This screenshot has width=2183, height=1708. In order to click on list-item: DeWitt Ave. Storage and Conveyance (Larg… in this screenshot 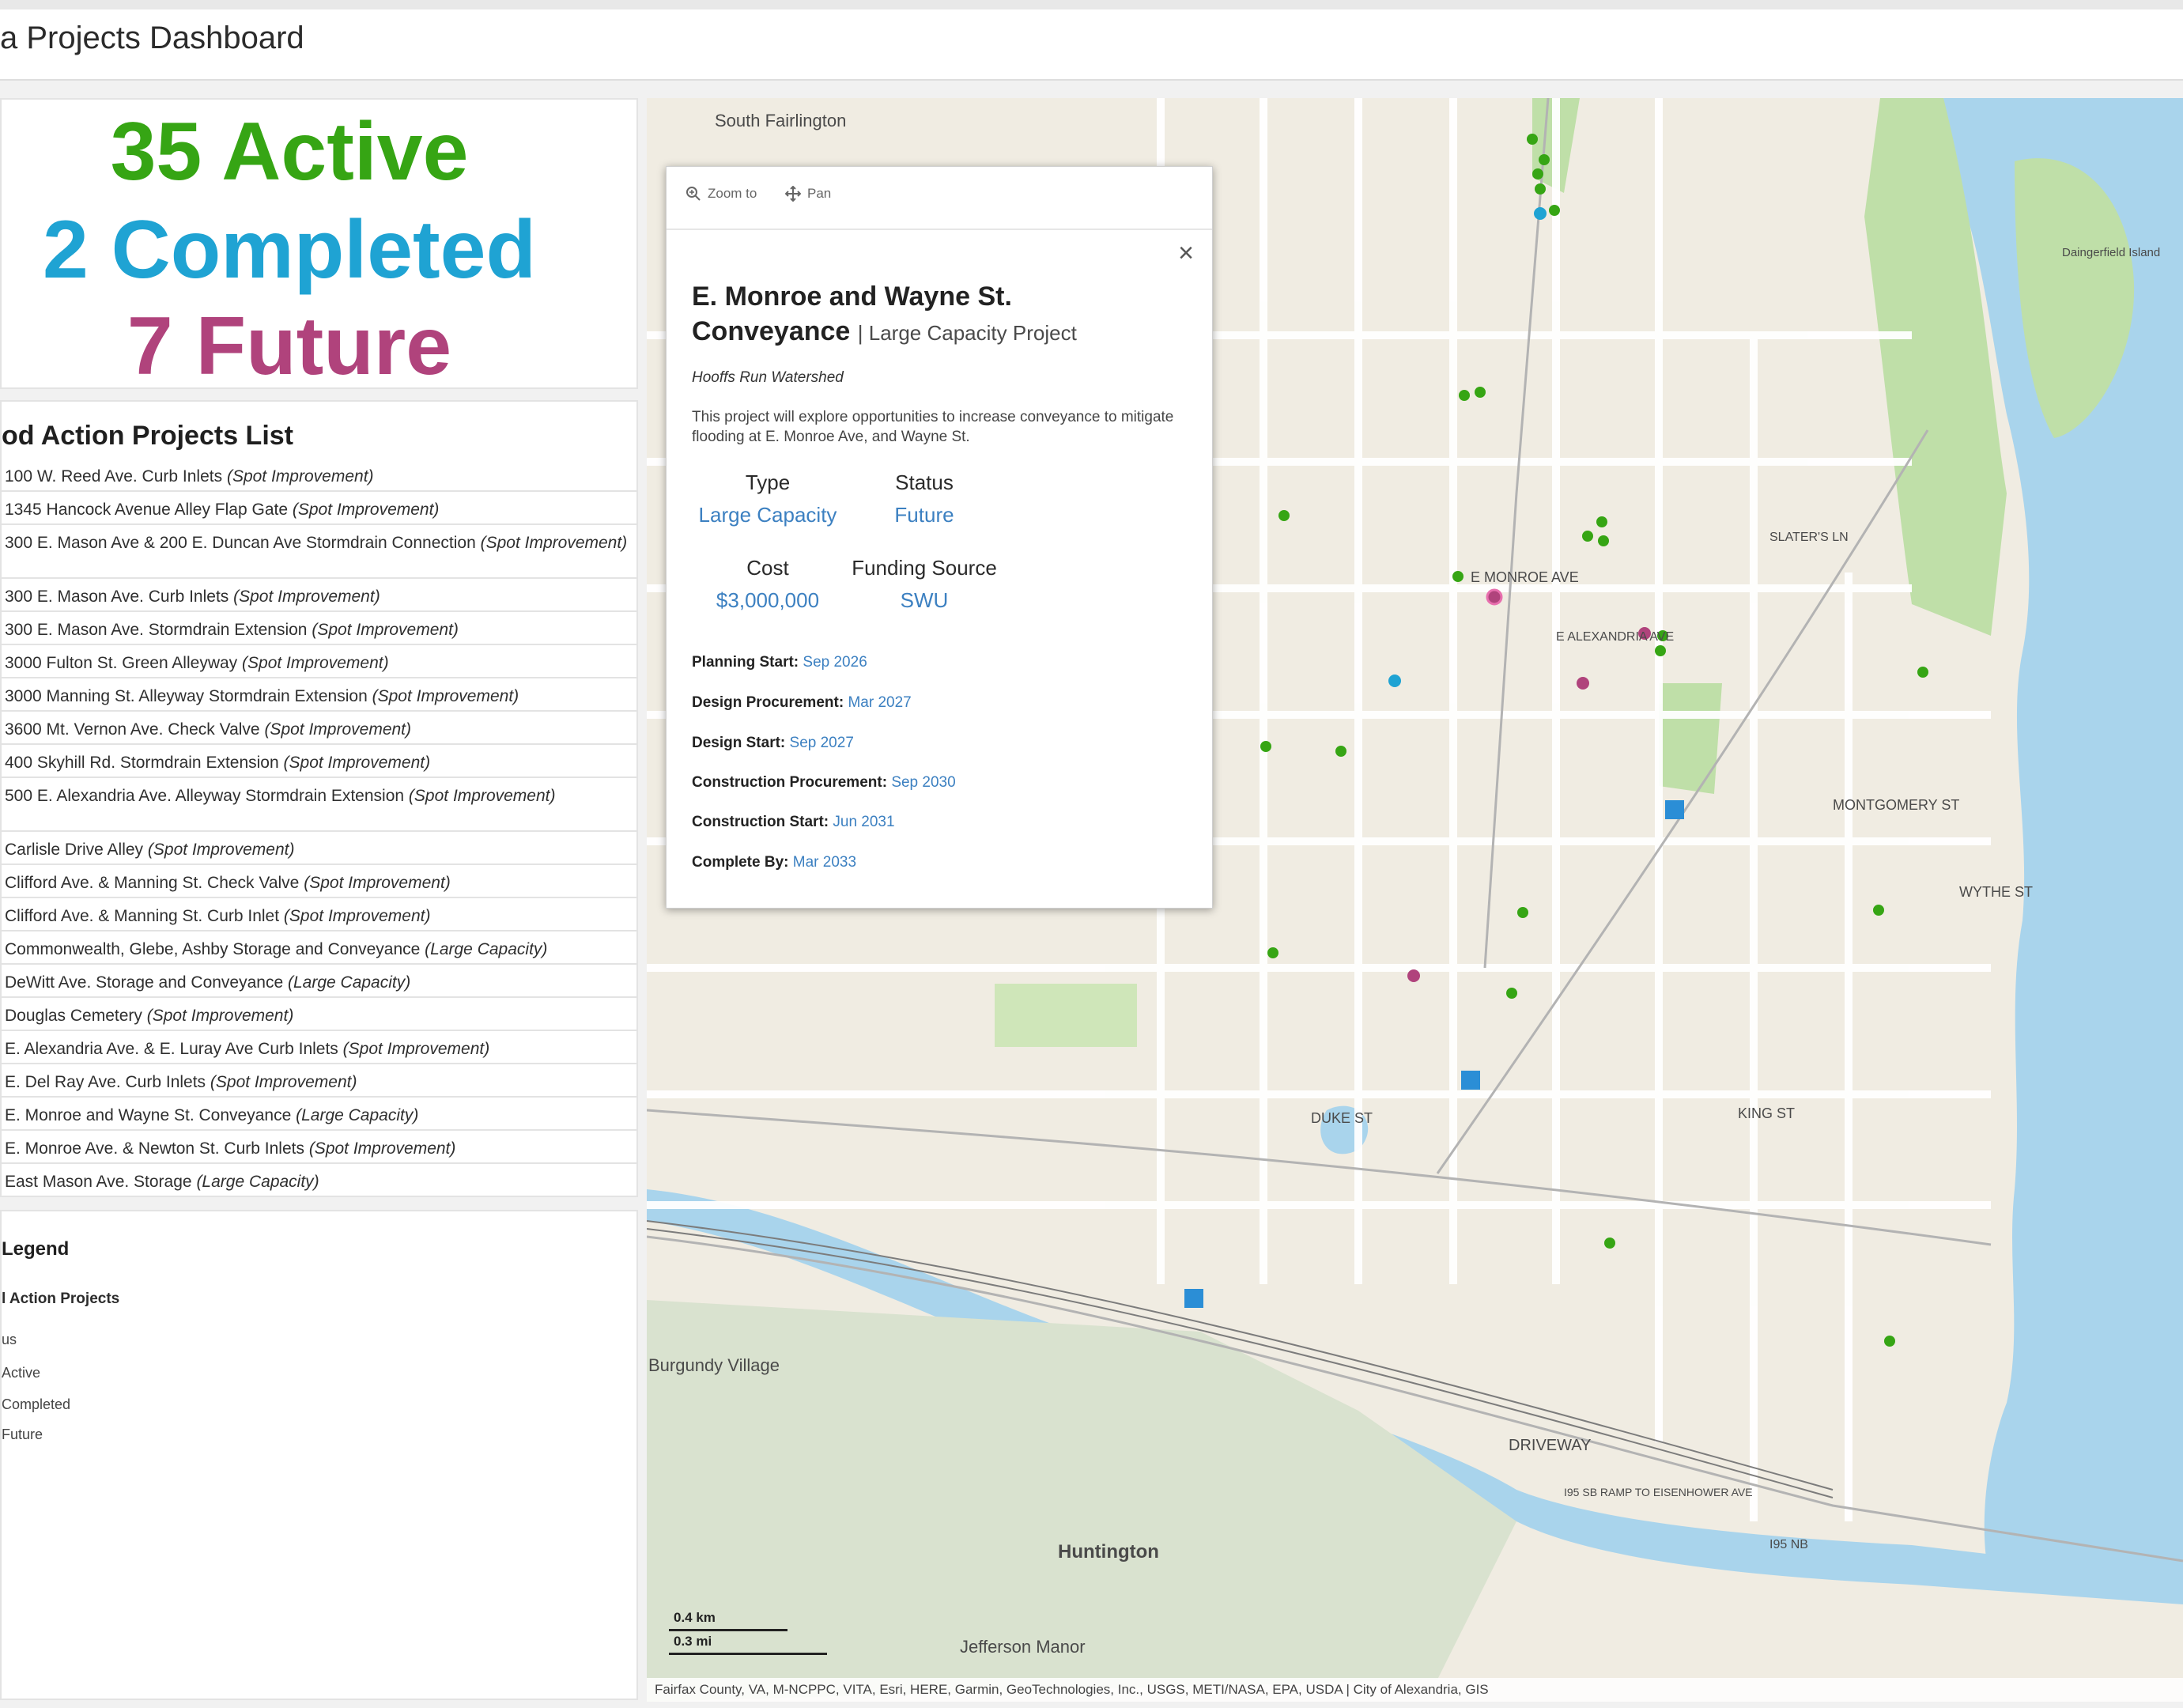, I will do `click(319, 982)`.